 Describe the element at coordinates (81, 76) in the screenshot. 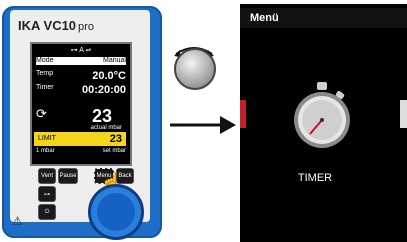

I see `temp-row: Temp 20.0°C` at that location.